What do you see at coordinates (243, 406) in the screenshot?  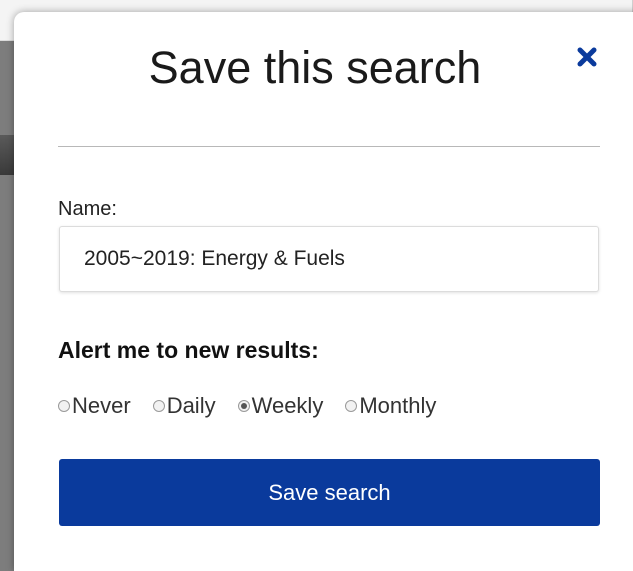 I see `radio-weekly` at bounding box center [243, 406].